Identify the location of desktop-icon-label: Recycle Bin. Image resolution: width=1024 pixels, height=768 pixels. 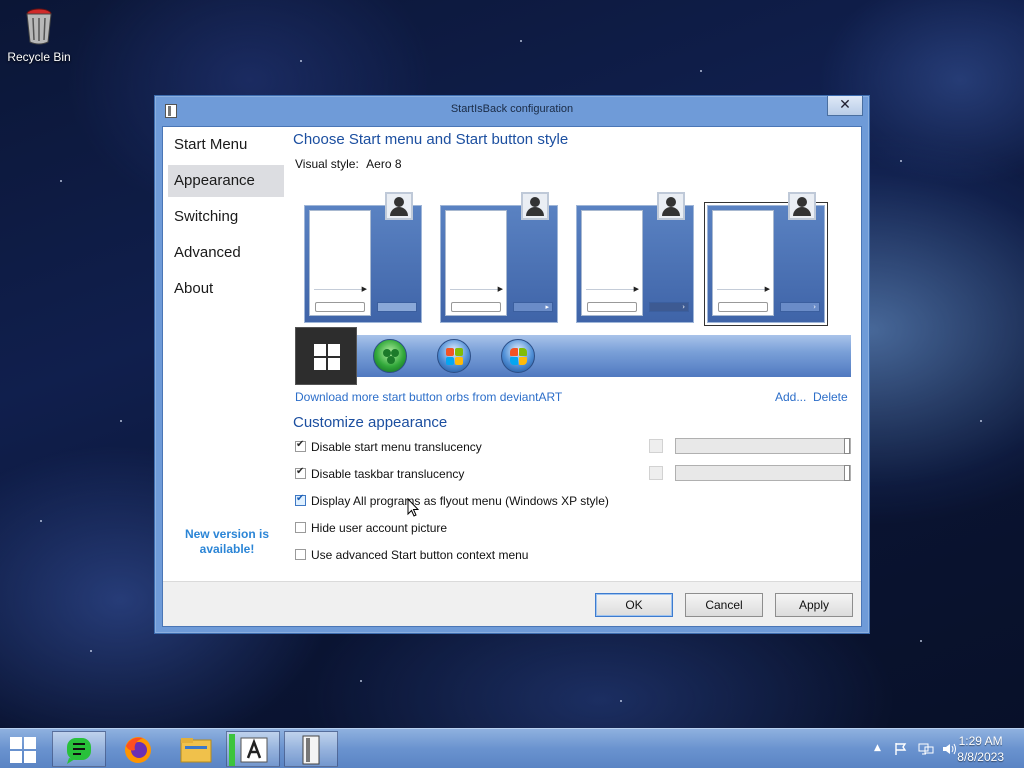
(39, 57).